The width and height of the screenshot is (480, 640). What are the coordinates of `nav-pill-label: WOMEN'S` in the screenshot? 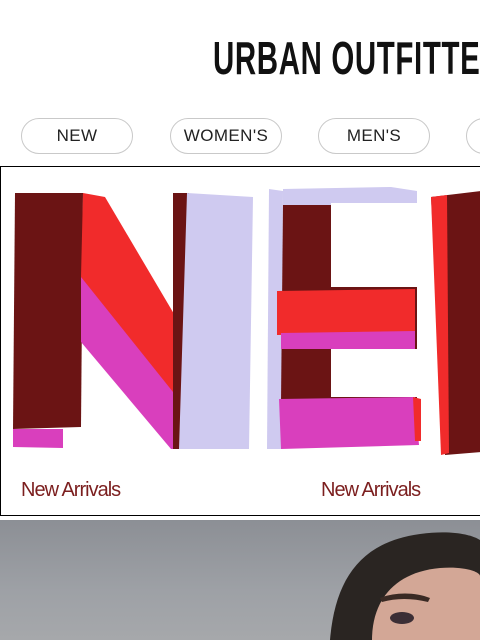 It's located at (226, 135).